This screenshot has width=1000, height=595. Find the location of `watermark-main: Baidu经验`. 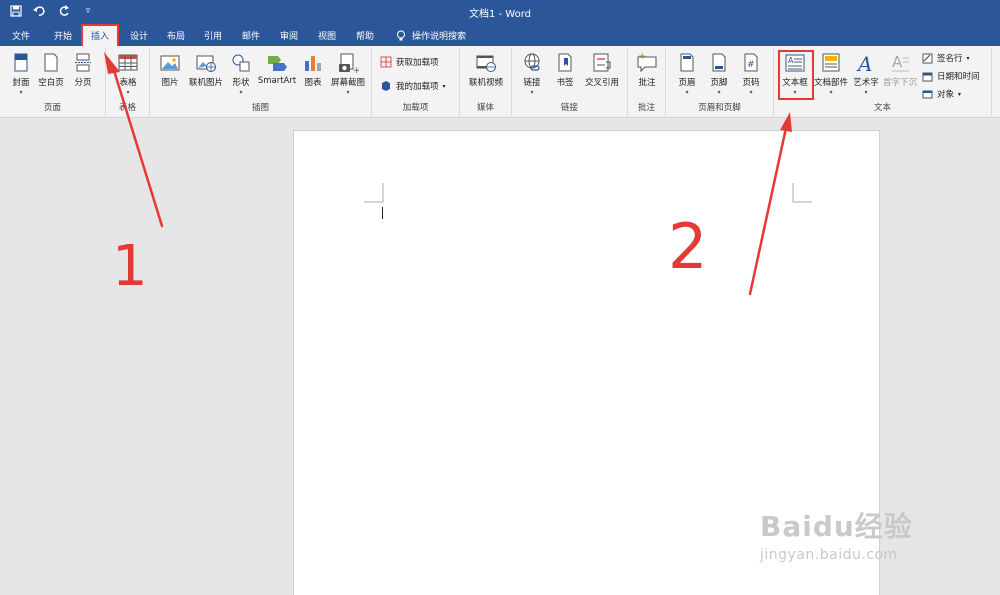

watermark-main: Baidu经验 is located at coordinates (836, 526).